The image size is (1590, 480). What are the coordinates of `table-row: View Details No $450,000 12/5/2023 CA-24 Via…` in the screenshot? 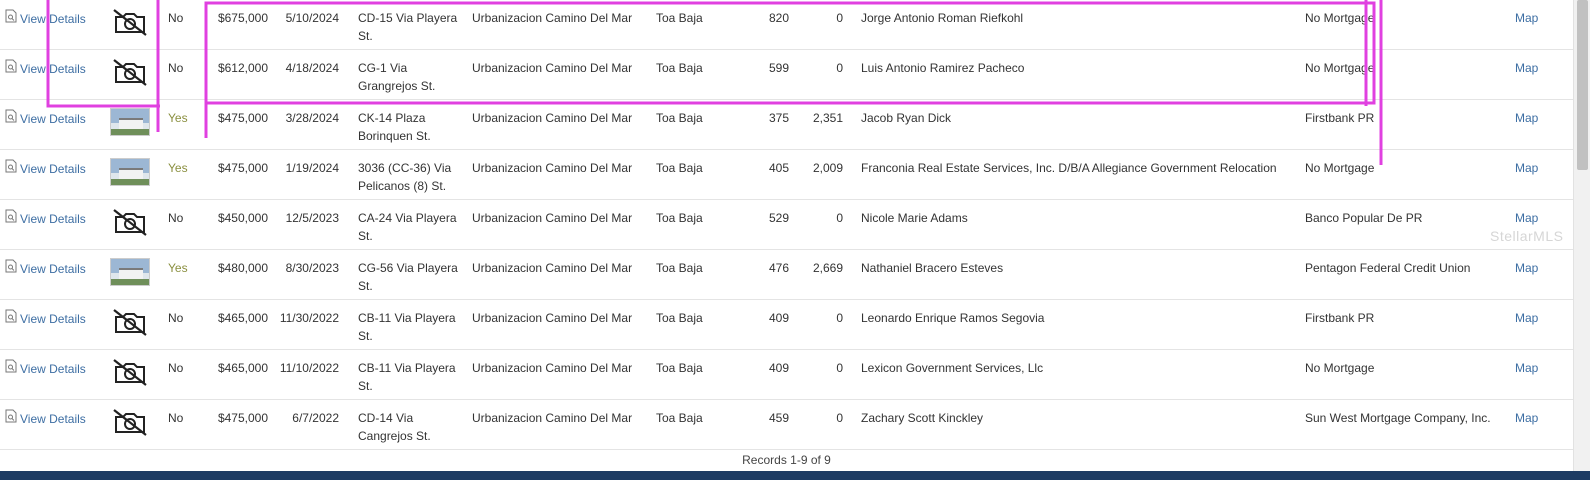 It's located at (786, 225).